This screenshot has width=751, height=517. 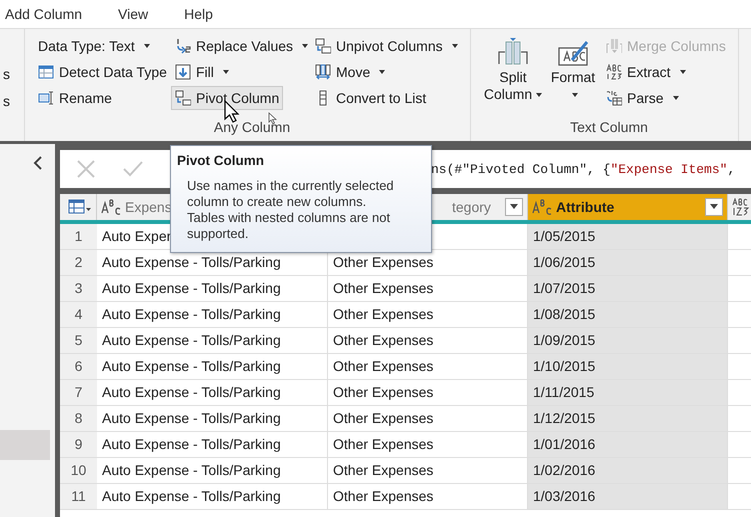 I want to click on formula-text: "Expense Items", so click(x=669, y=169).